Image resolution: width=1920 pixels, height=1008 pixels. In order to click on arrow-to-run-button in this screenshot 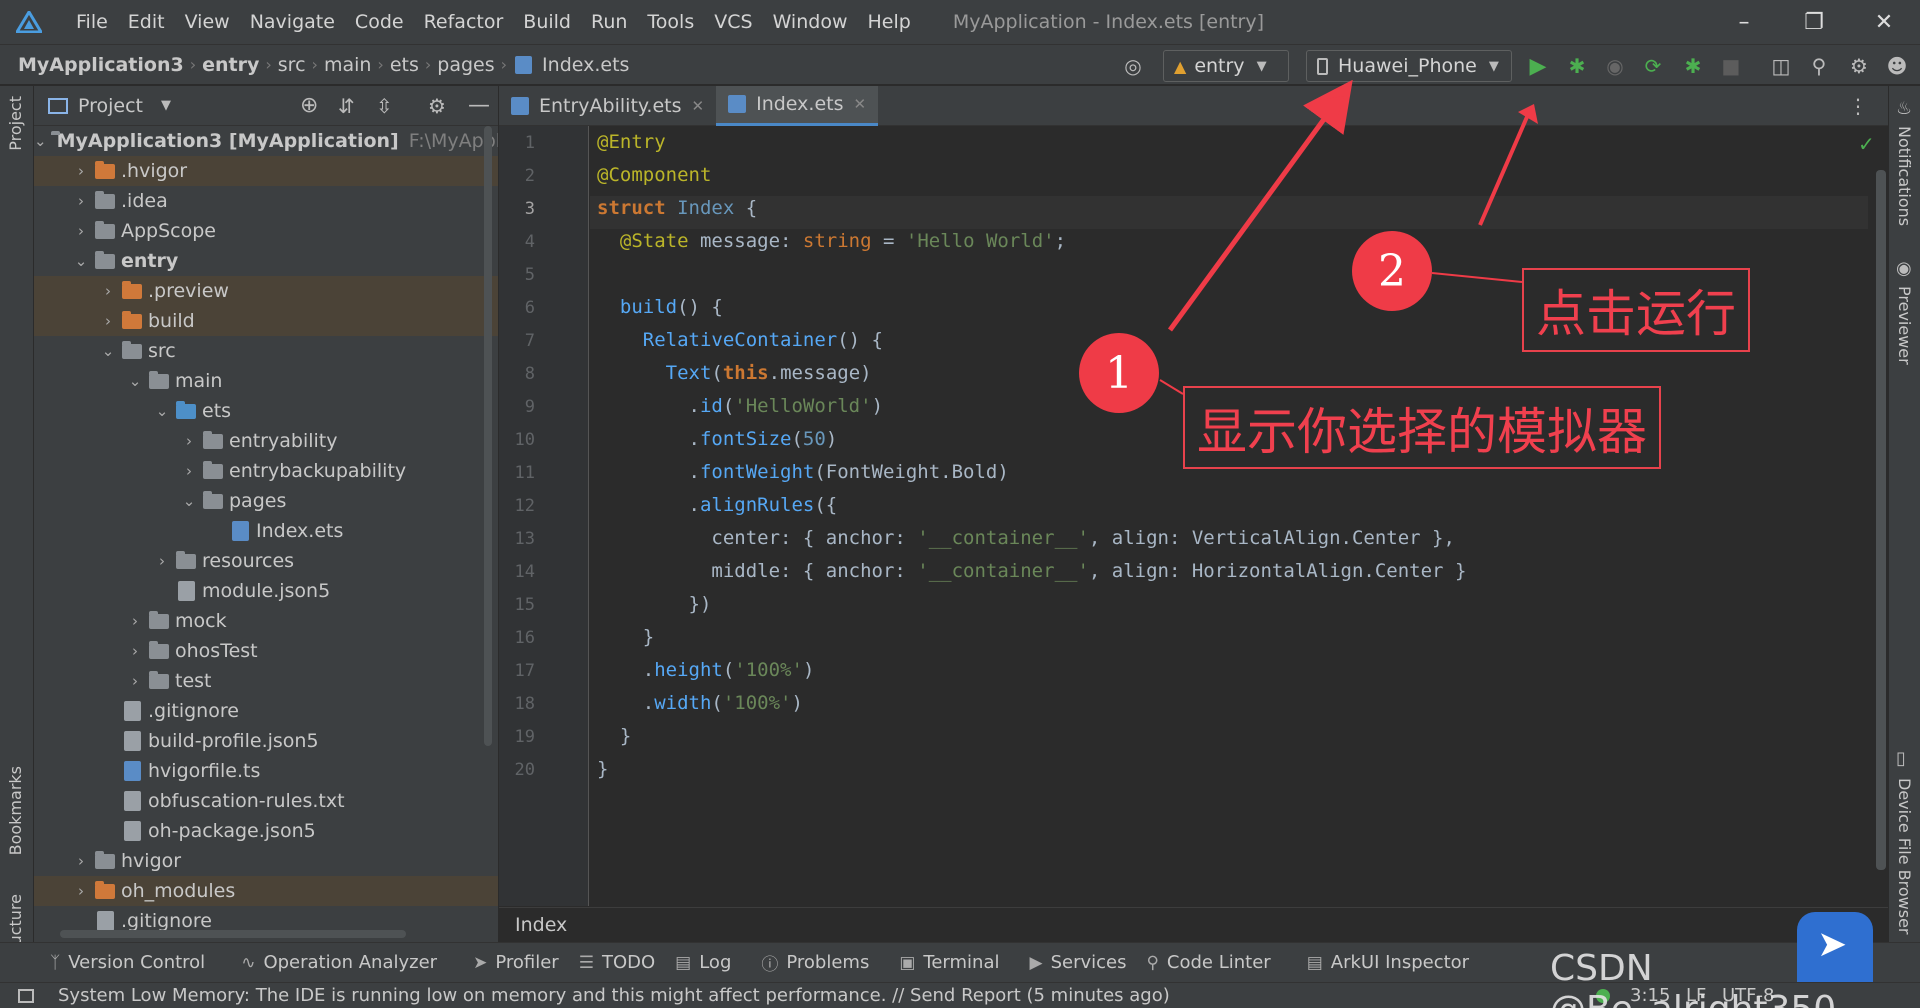, I will do `click(1505, 167)`.